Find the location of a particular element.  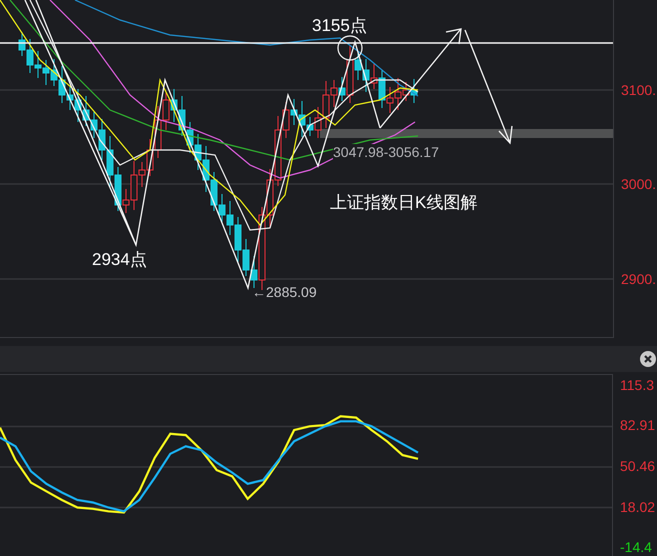

axis-label: 50.46 is located at coordinates (638, 466).